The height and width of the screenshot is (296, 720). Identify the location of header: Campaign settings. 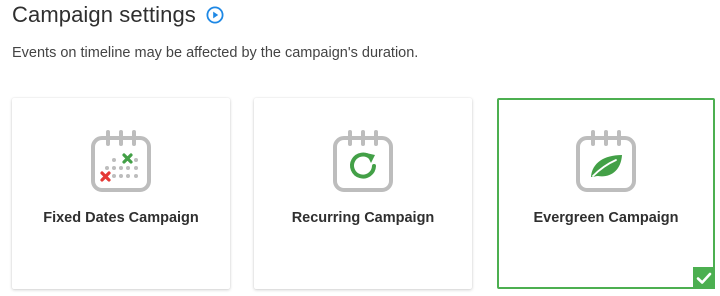
(118, 15).